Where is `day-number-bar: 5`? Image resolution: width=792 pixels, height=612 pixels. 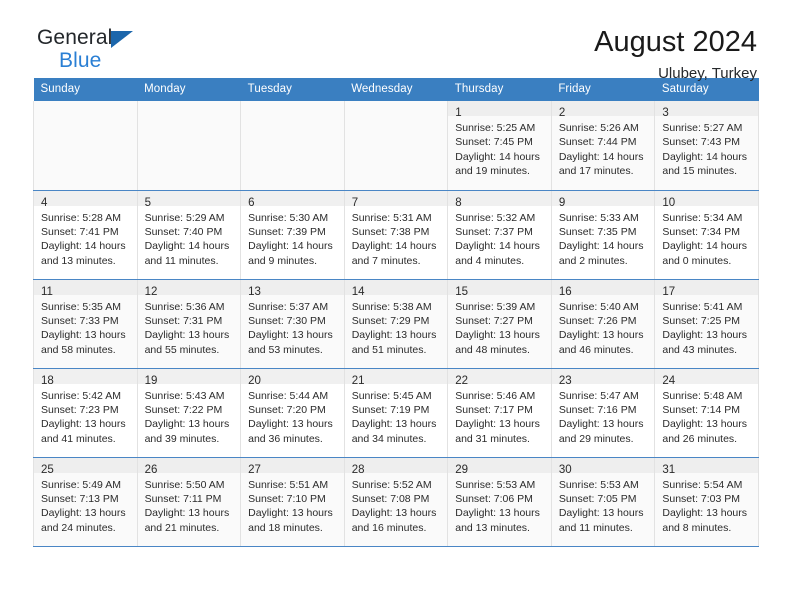
day-number-bar: 5 is located at coordinates (189, 199).